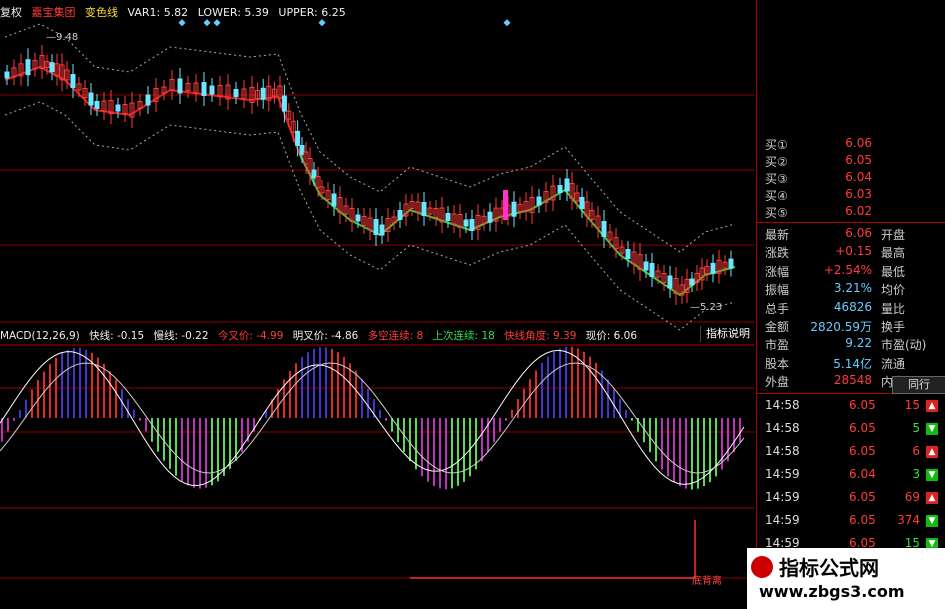  What do you see at coordinates (851, 222) in the screenshot?
I see `separator` at bounding box center [851, 222].